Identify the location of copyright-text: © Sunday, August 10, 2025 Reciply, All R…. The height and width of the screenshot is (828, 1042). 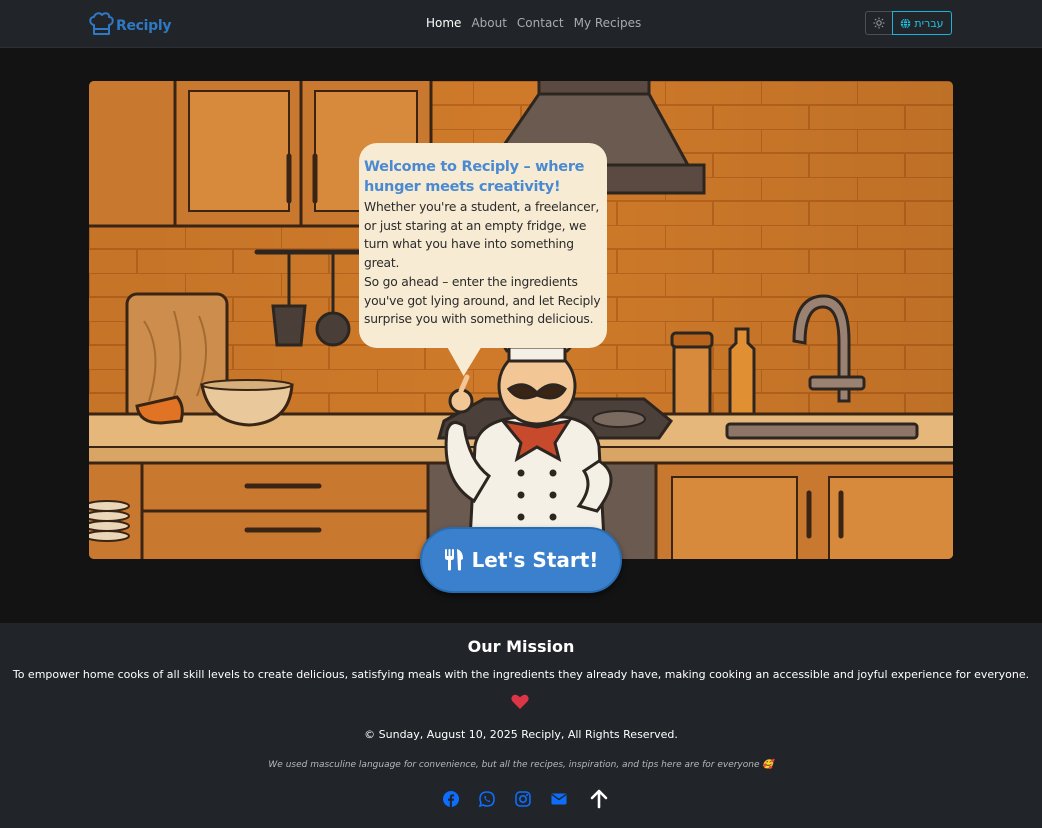
(521, 734).